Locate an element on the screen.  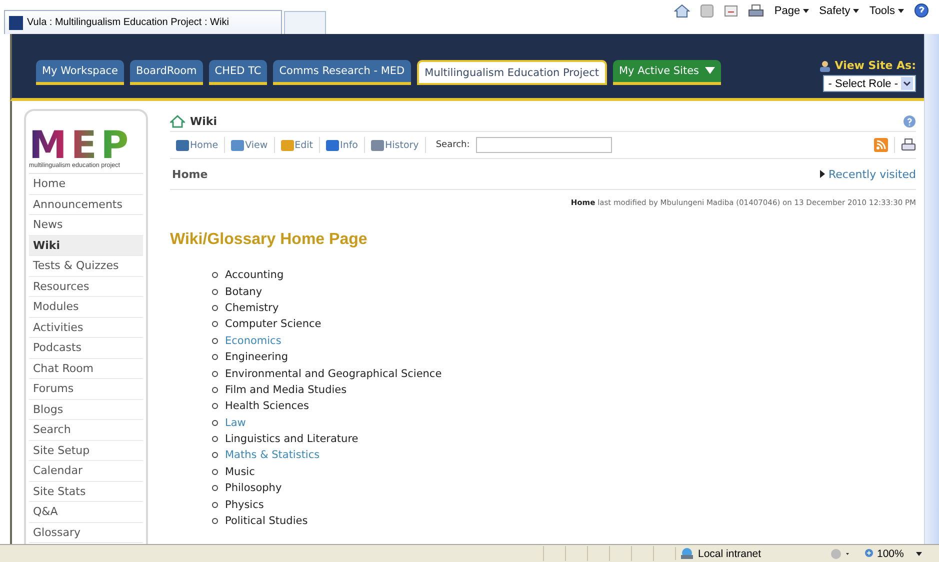
toolbar-menu: Safety is located at coordinates (839, 10).